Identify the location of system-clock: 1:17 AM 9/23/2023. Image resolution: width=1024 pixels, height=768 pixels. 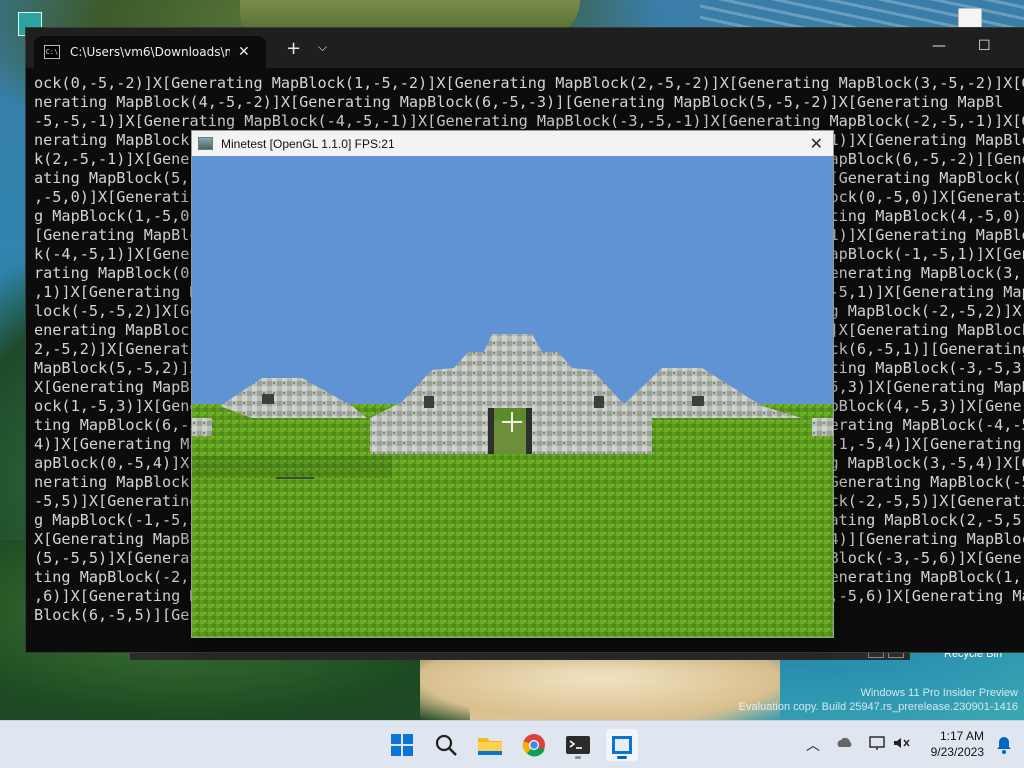
(957, 744).